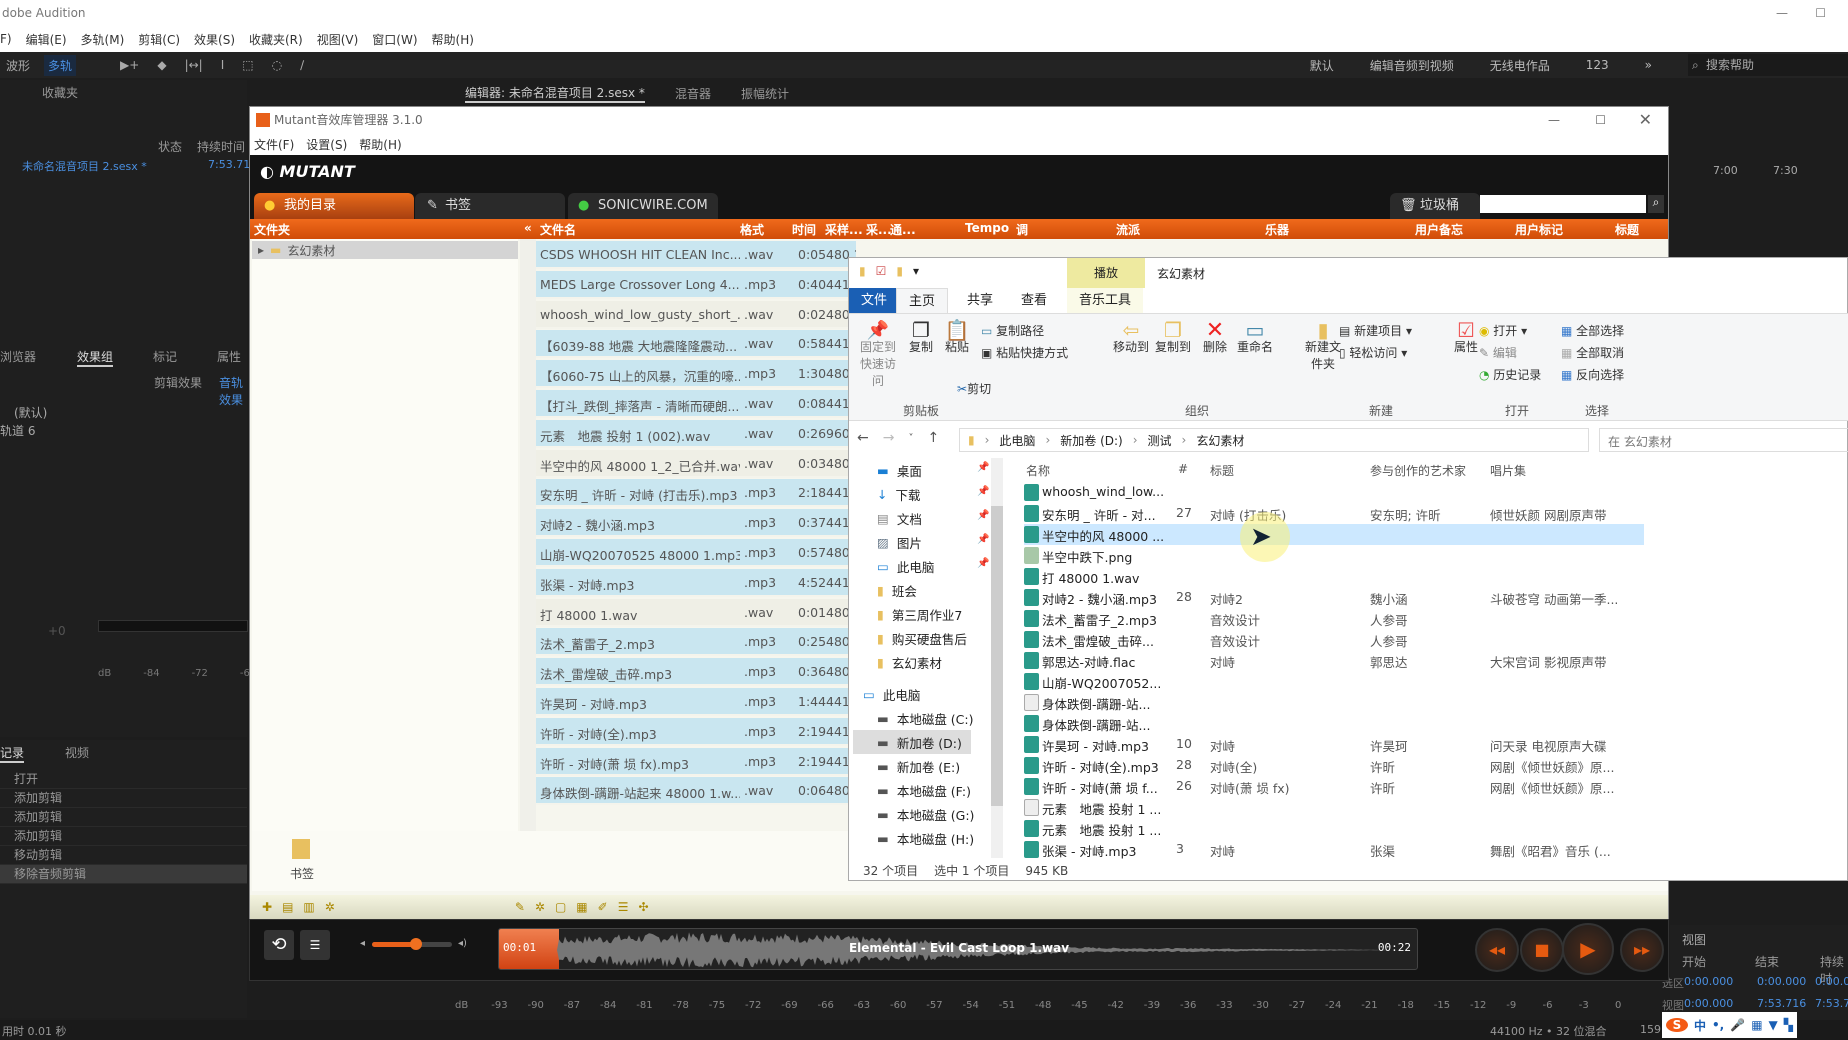 This screenshot has width=1848, height=1040. I want to click on bookmark-folder-icon, so click(301, 849).